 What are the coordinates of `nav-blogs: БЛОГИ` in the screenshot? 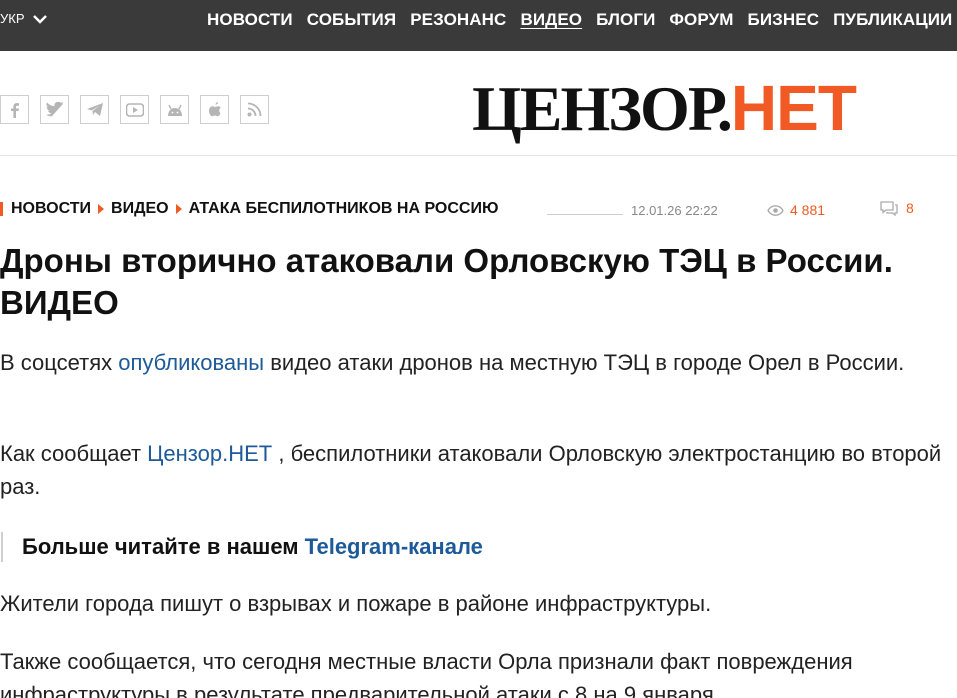 It's located at (625, 20).